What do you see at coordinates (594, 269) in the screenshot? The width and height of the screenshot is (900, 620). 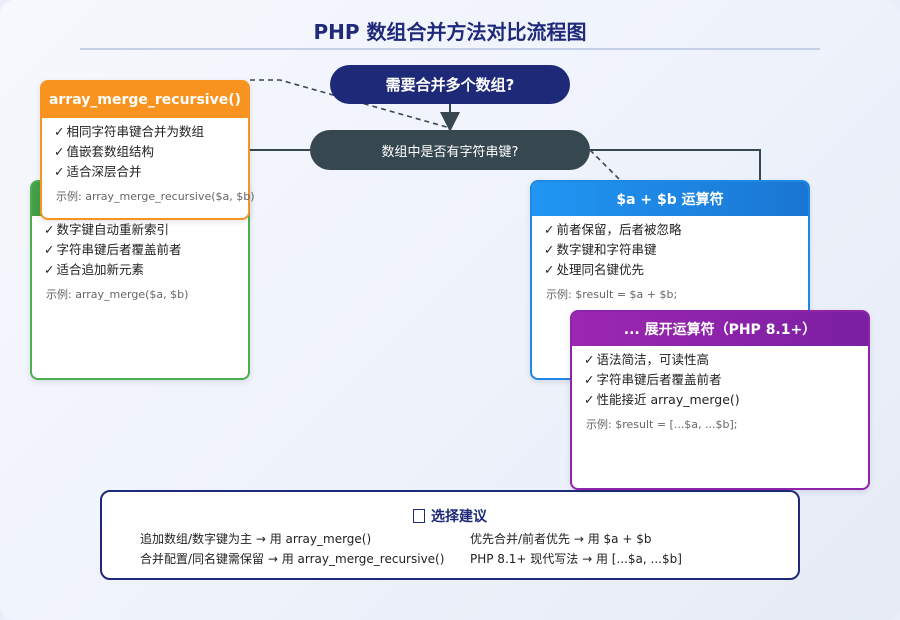 I see `list-item: ✓ 处理同名键优先` at bounding box center [594, 269].